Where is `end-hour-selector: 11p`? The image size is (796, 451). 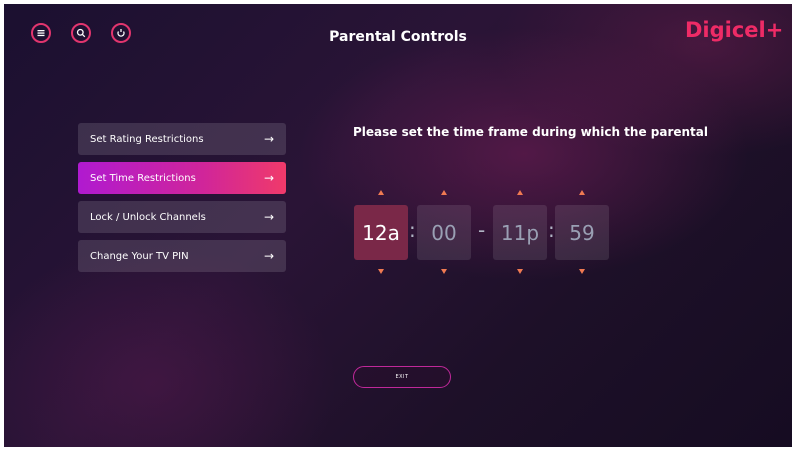
end-hour-selector: 11p is located at coordinates (520, 232).